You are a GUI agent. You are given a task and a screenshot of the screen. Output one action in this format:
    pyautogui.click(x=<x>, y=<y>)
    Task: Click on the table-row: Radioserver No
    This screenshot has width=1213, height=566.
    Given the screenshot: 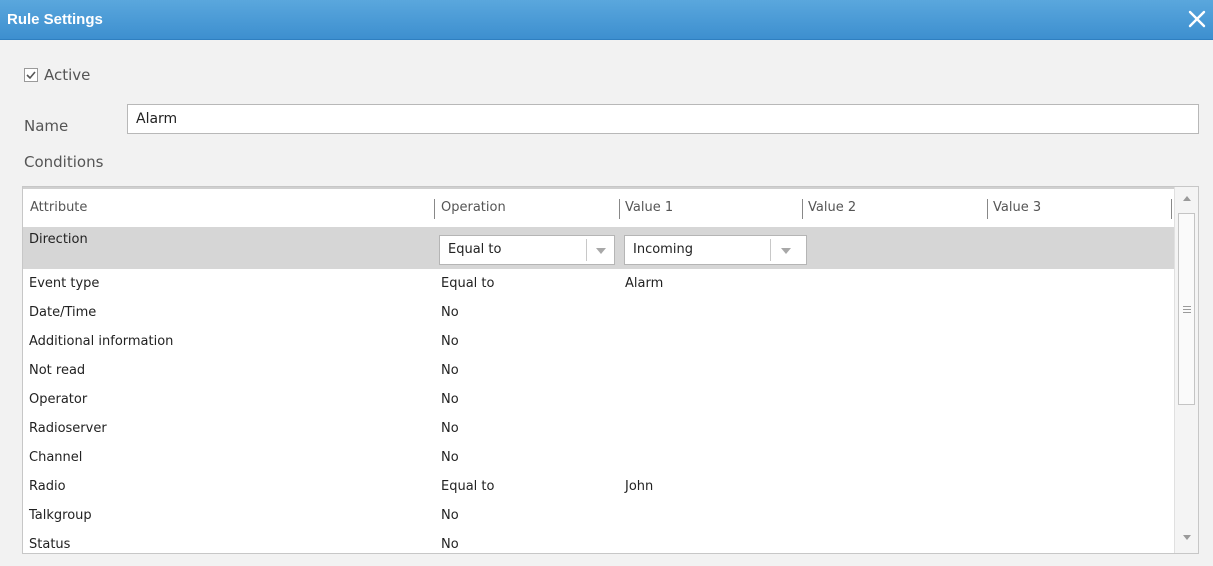 What is the action you would take?
    pyautogui.click(x=599, y=428)
    